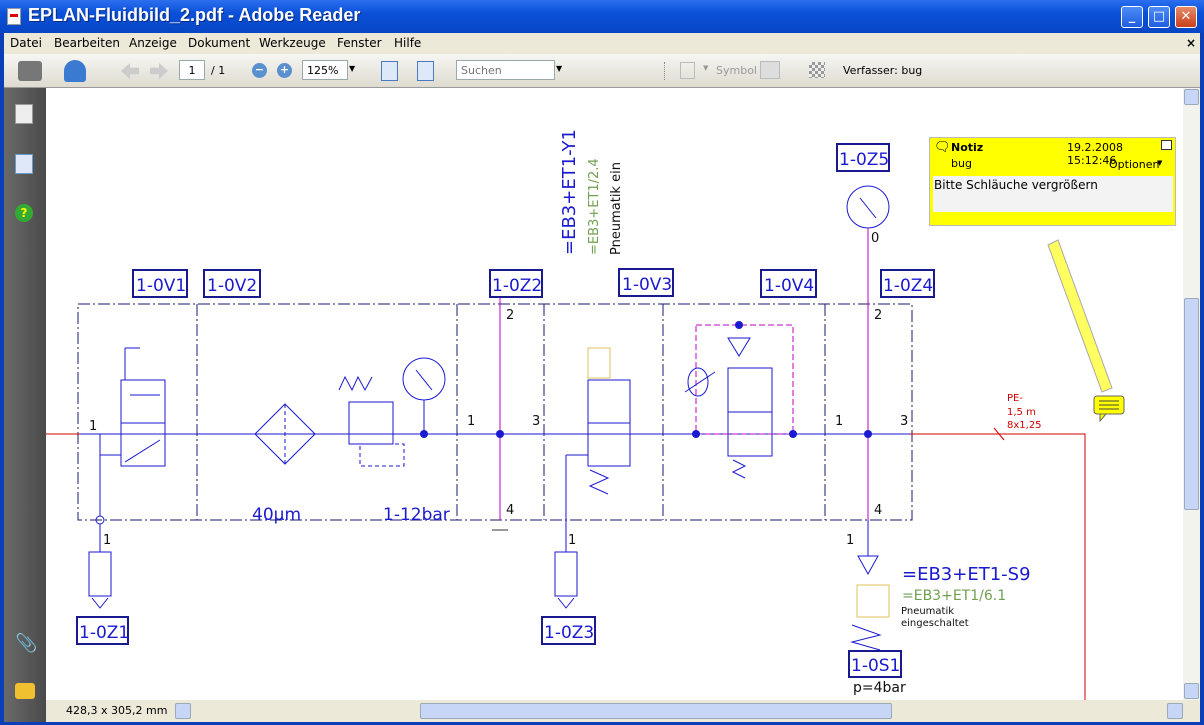 The image size is (1204, 725). Describe the element at coordinates (425, 71) in the screenshot. I see `fit-page-icon` at that location.